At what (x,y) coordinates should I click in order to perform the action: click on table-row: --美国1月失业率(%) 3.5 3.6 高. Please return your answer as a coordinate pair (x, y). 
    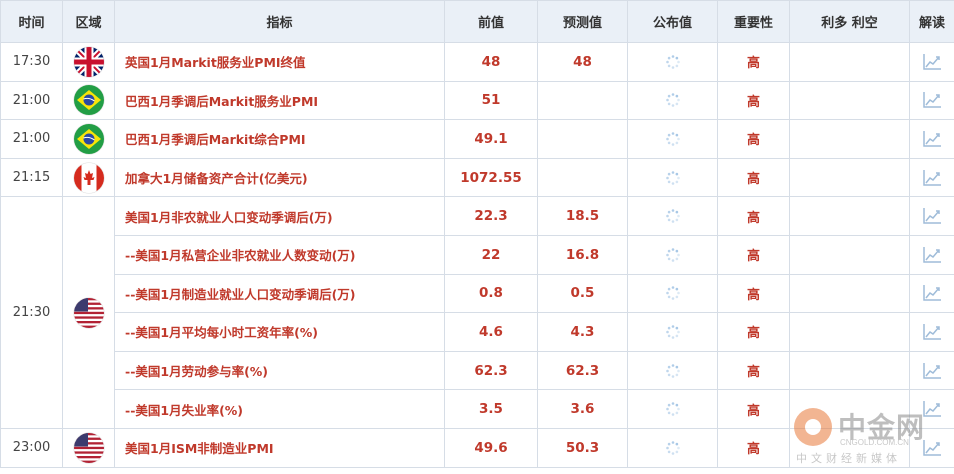
    Looking at the image, I should click on (477, 409).